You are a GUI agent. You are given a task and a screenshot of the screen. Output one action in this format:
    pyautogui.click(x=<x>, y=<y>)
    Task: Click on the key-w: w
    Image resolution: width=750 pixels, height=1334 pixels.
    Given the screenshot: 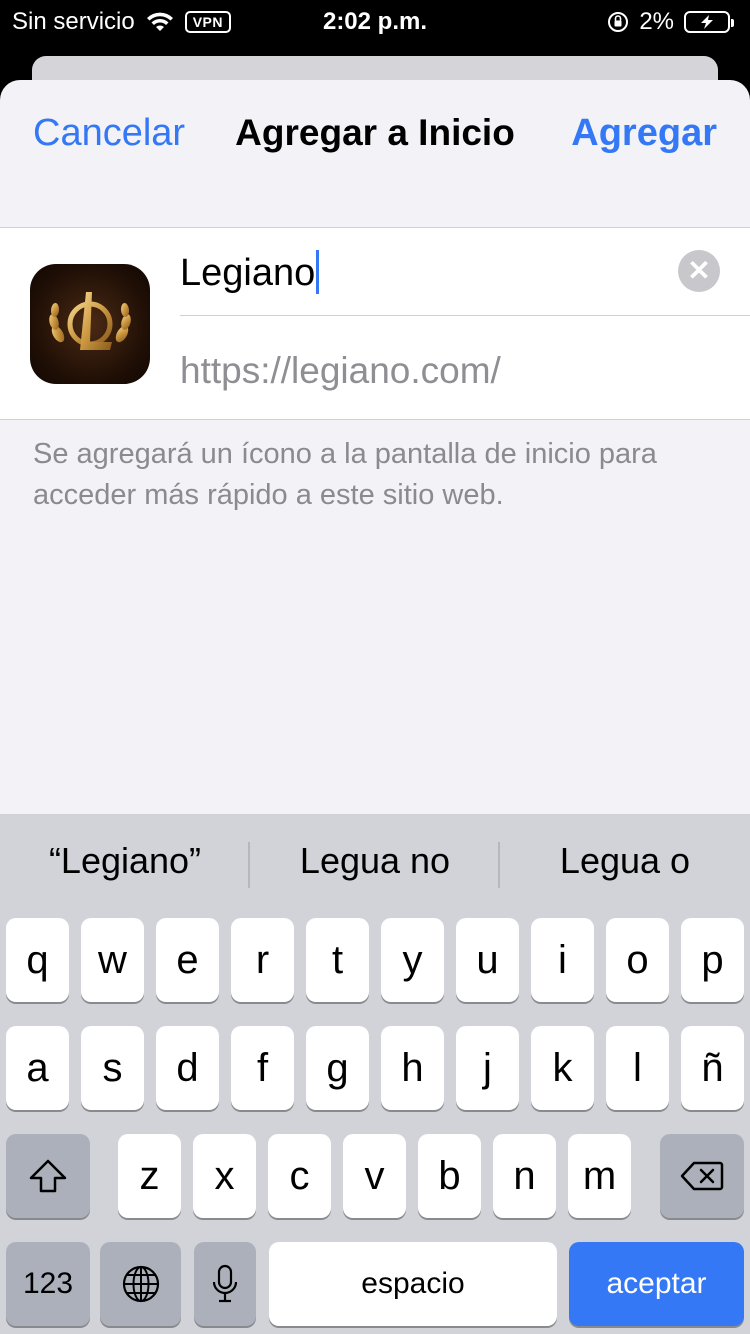 What is the action you would take?
    pyautogui.click(x=112, y=960)
    